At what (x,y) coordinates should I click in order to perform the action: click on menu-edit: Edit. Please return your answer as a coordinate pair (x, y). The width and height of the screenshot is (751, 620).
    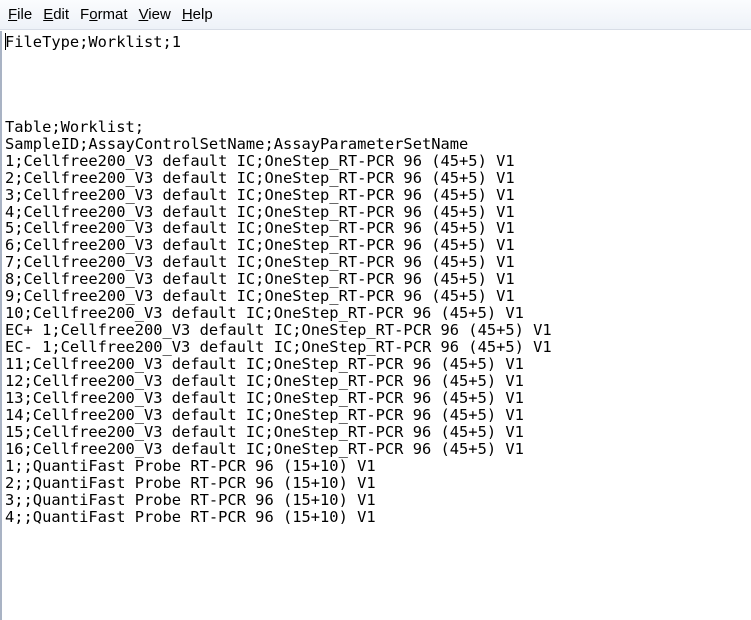
    Looking at the image, I should click on (56, 15).